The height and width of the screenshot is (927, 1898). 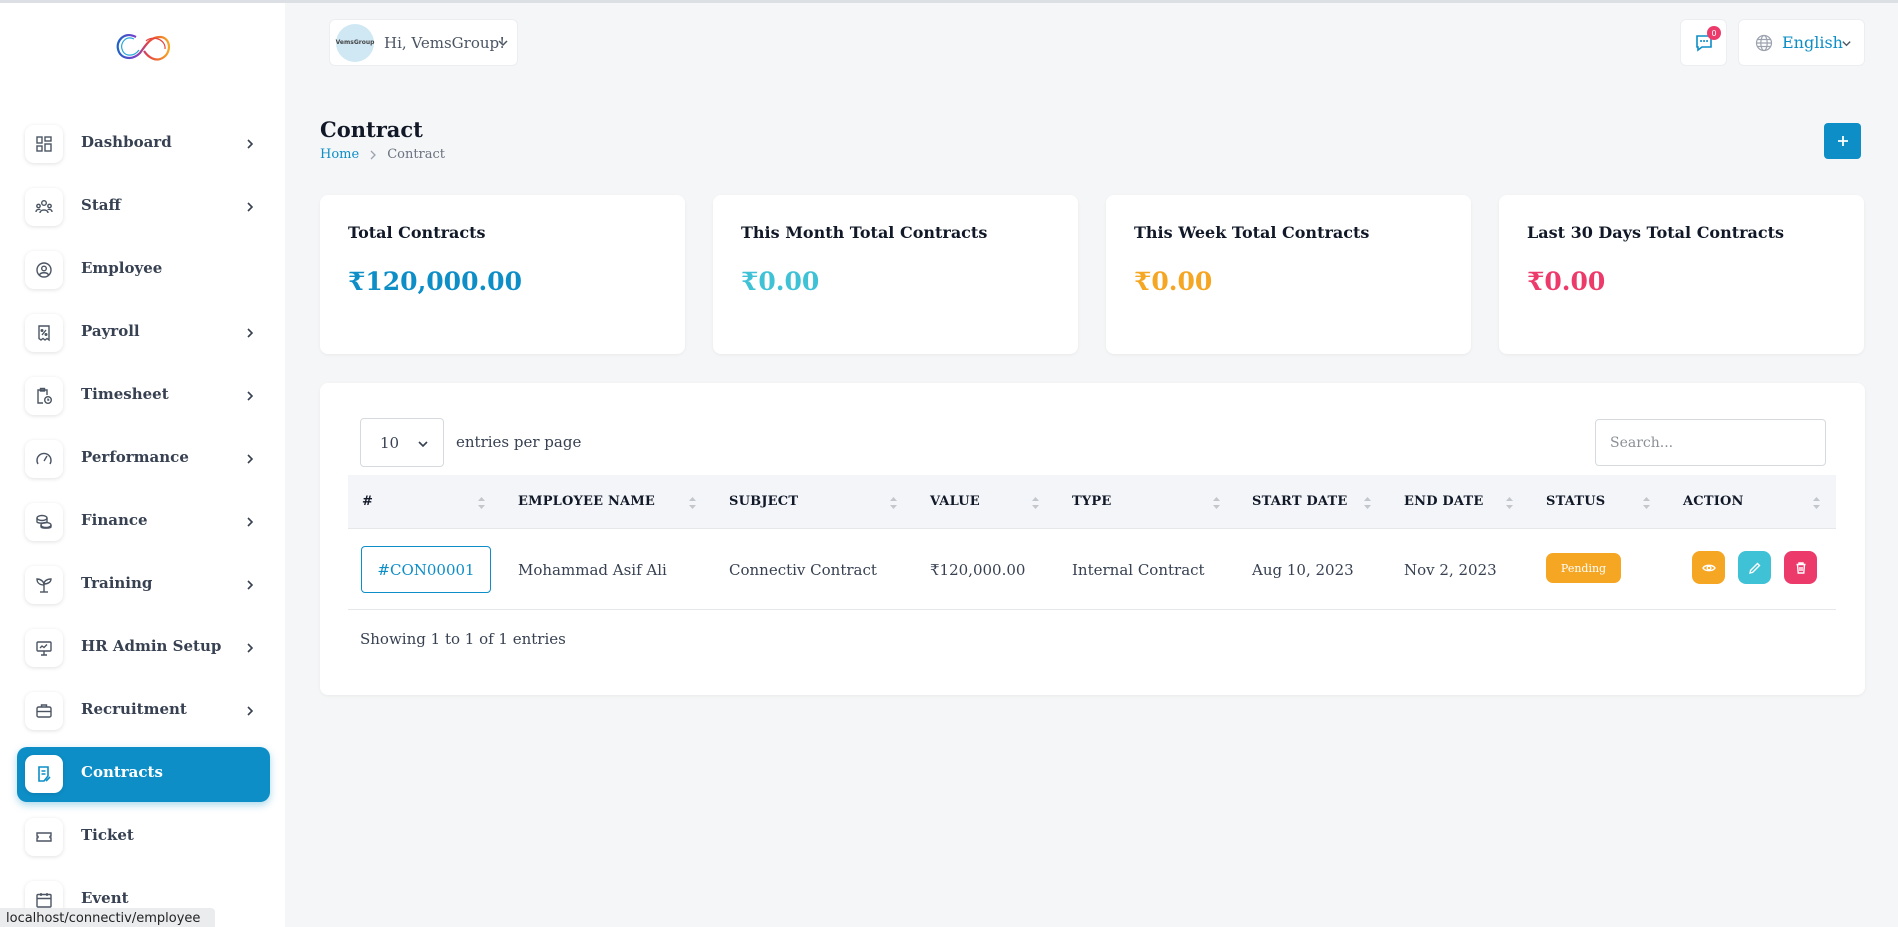 What do you see at coordinates (105, 898) in the screenshot?
I see `sidebar-item-label: Event` at bounding box center [105, 898].